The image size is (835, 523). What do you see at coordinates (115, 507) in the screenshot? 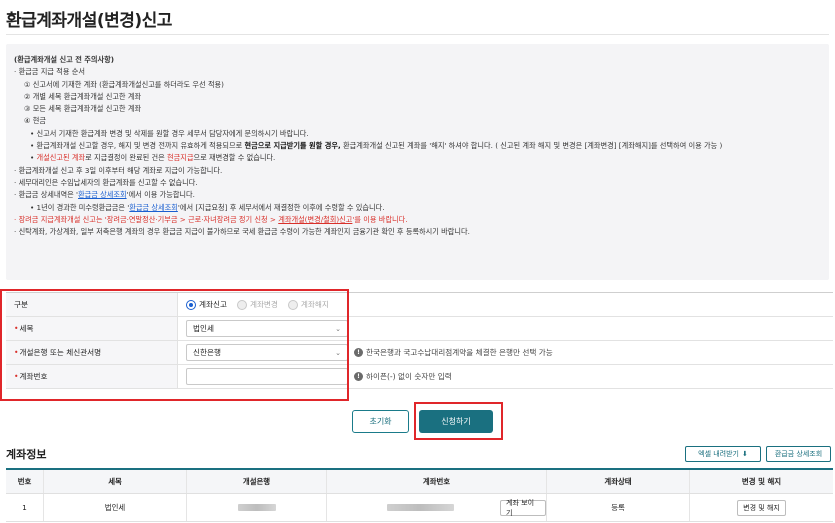
I see `cell-tax: 법인세` at bounding box center [115, 507].